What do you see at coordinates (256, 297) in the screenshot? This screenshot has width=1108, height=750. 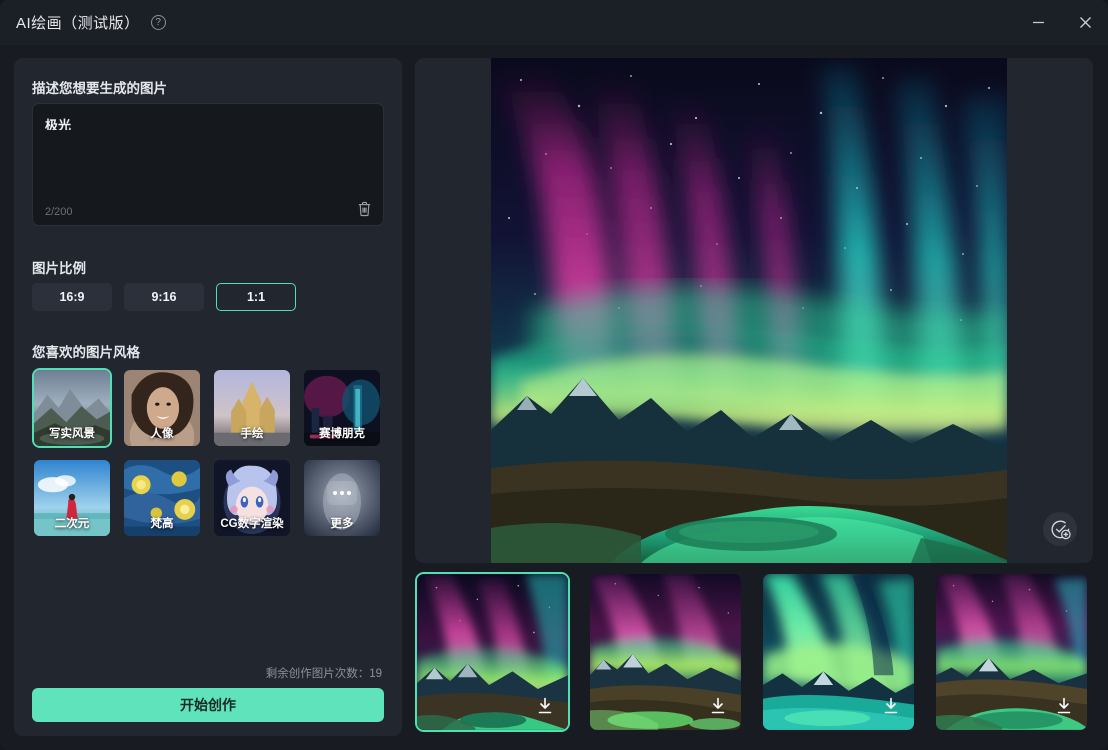 I see `ratio-option-1-1: 1:1` at bounding box center [256, 297].